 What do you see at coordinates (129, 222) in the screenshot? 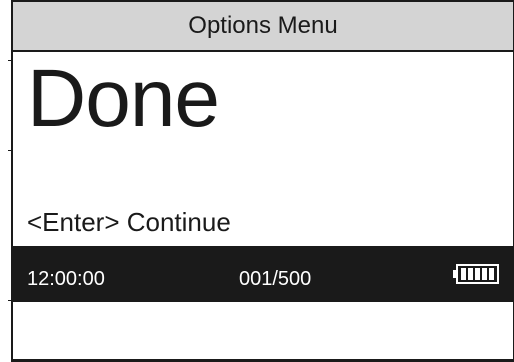
I see `continue-prompt: <Enter> Continue` at bounding box center [129, 222].